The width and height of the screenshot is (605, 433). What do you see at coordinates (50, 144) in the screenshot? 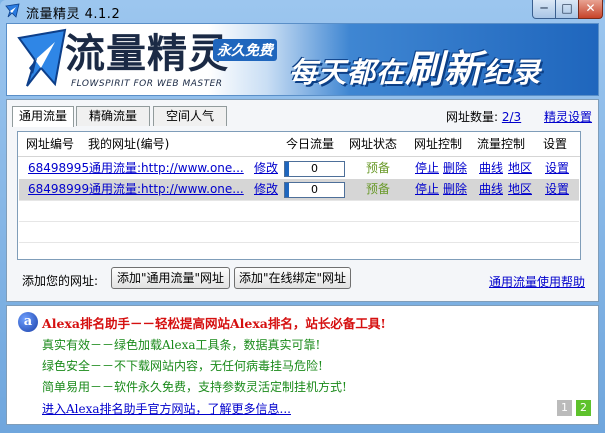
I see `col-header-id: 网址编号` at bounding box center [50, 144].